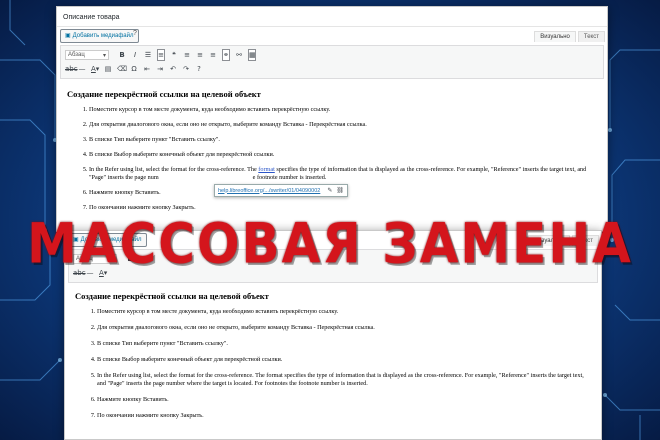 Image resolution: width=660 pixels, height=440 pixels. What do you see at coordinates (71, 69) in the screenshot?
I see `strikethrough-icon: abc` at bounding box center [71, 69].